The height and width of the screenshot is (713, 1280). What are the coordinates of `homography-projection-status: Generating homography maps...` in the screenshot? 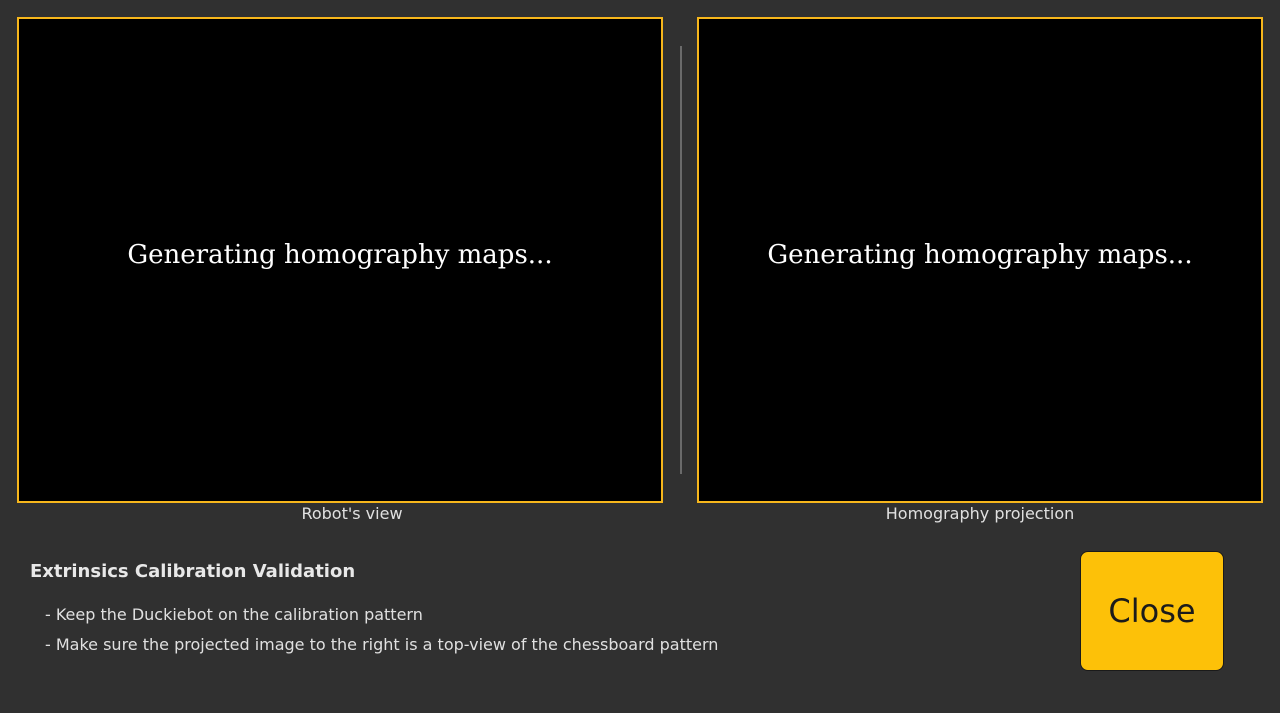 It's located at (980, 255).